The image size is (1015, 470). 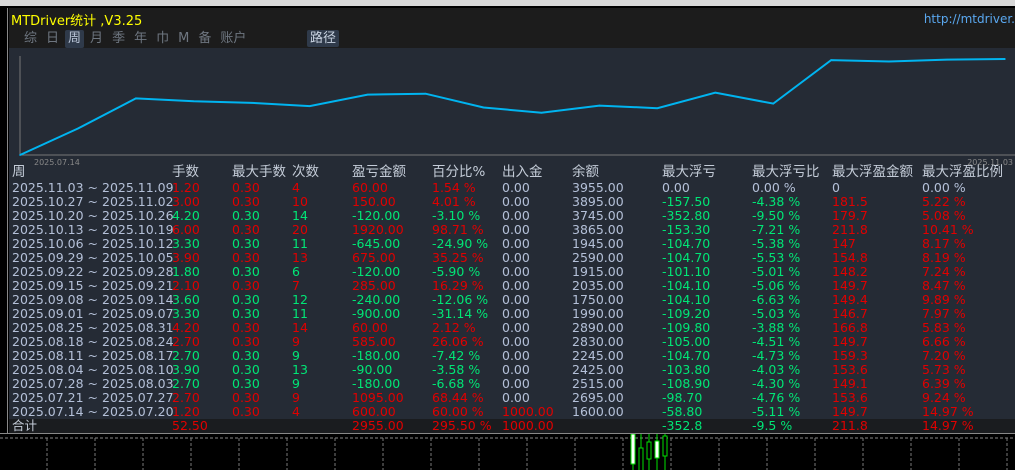 What do you see at coordinates (776, 397) in the screenshot?
I see `cell-col-9: -4.76 %` at bounding box center [776, 397].